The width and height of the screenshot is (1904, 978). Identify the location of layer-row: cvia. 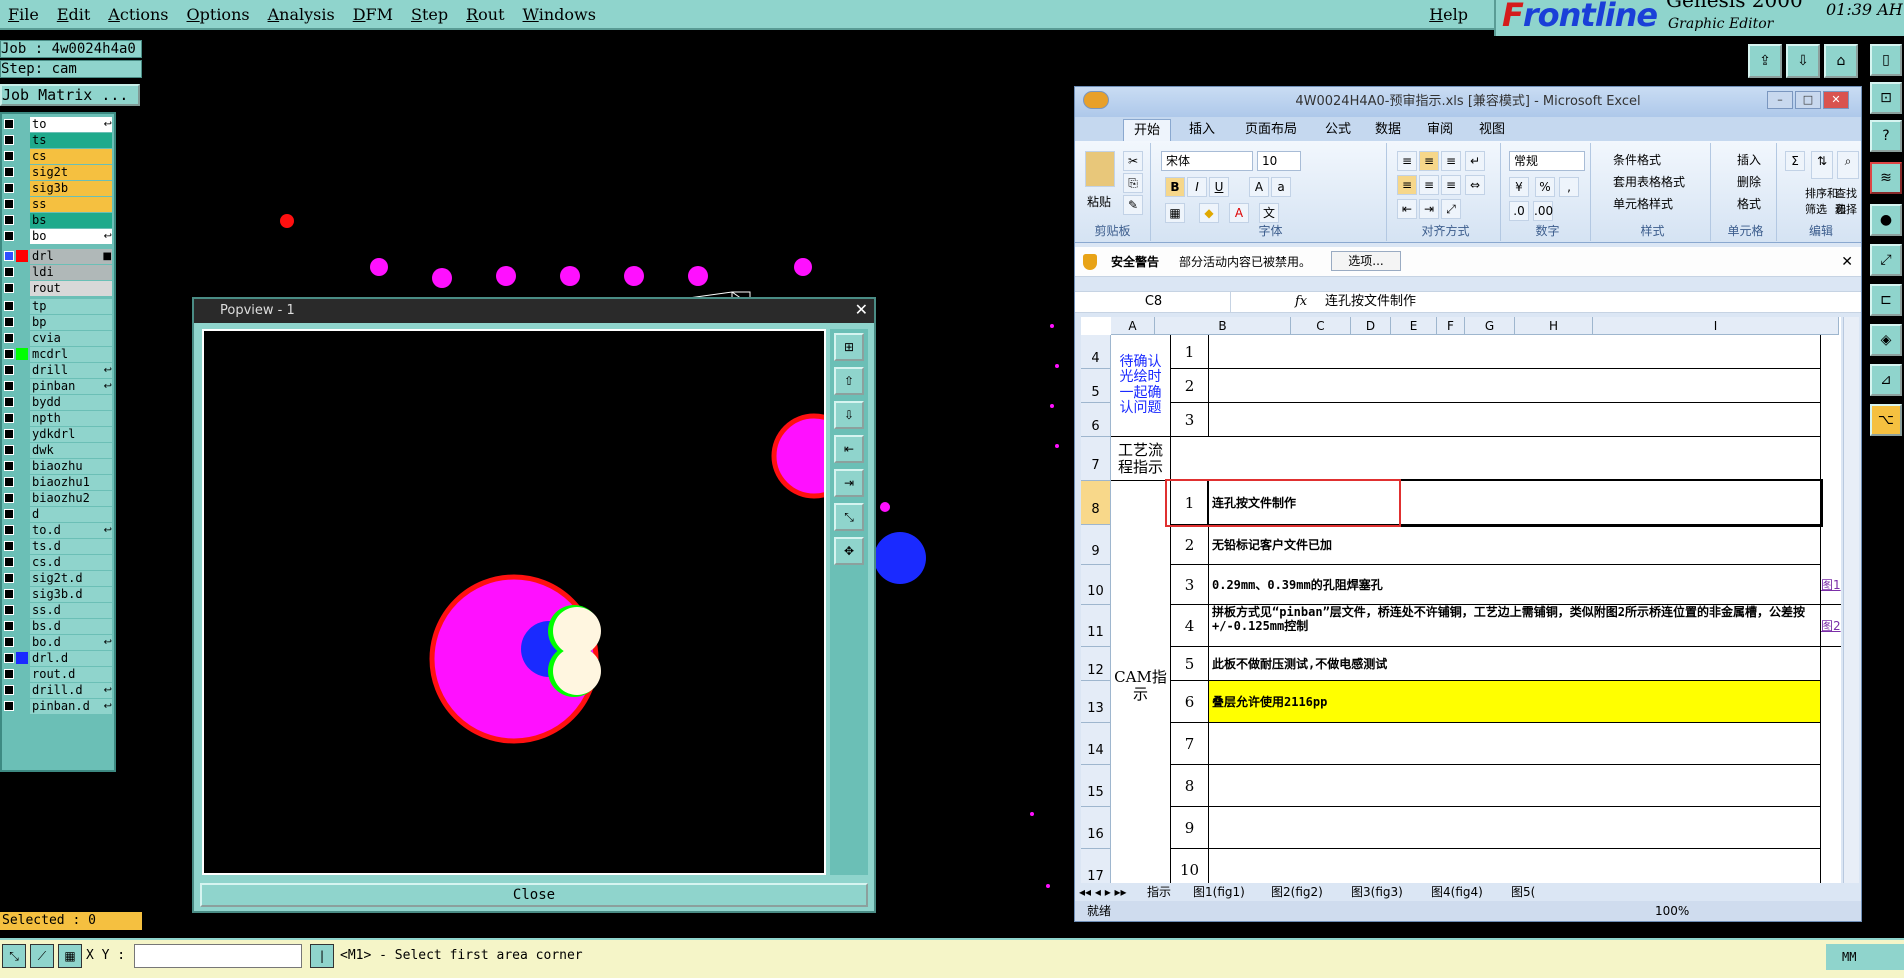
(58, 338).